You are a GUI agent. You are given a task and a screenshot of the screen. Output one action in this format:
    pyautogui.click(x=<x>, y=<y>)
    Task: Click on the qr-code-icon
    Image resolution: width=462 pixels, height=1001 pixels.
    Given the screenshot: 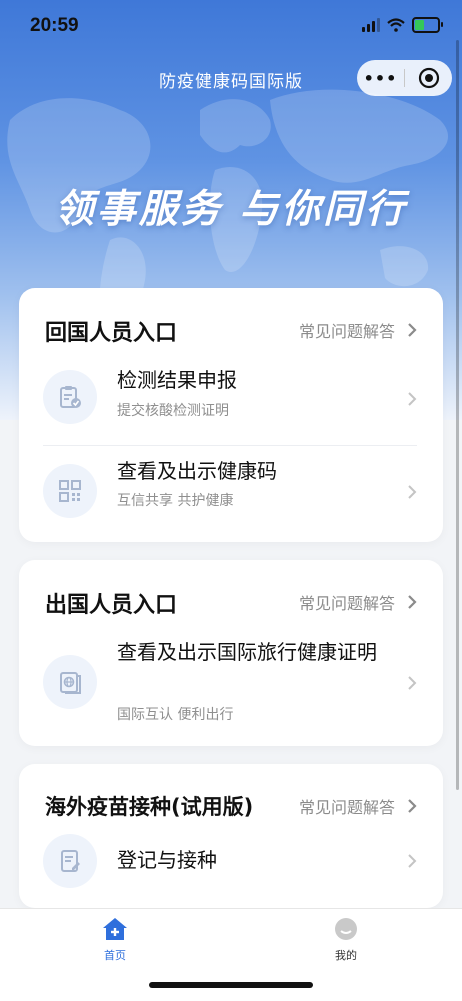 What is the action you would take?
    pyautogui.click(x=70, y=491)
    